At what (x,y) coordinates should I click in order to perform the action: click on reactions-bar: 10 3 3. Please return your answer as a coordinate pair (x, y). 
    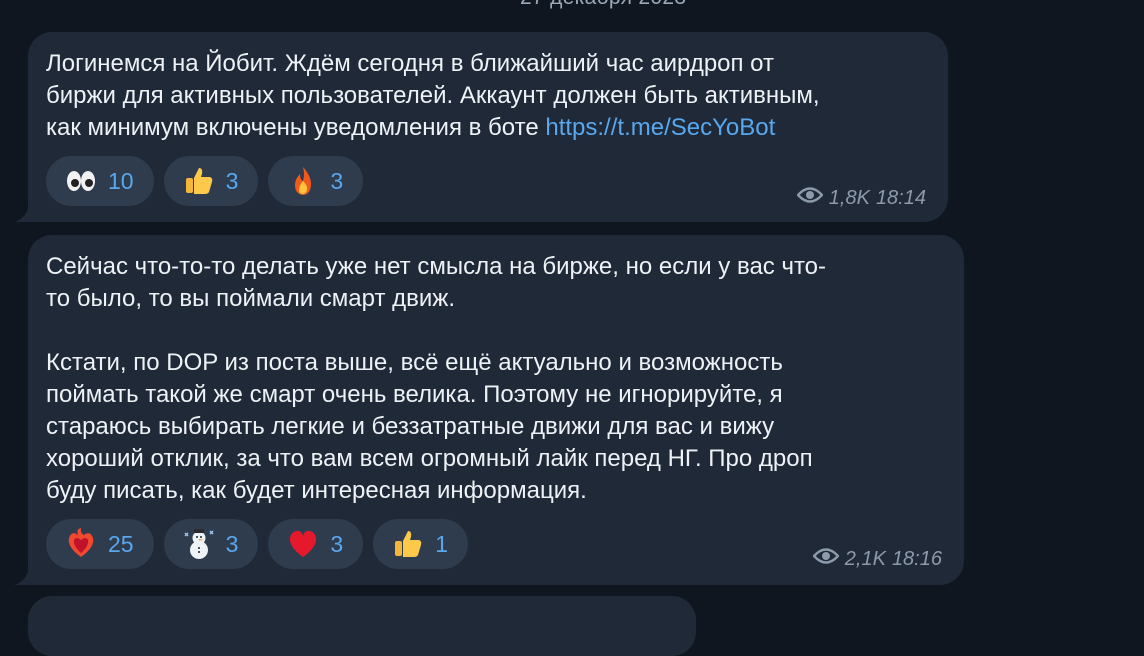
    Looking at the image, I should click on (205, 181).